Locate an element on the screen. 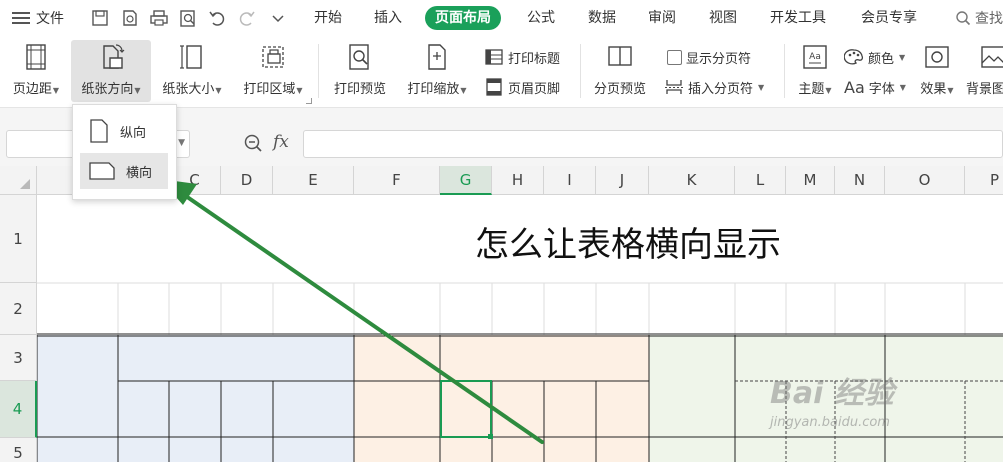 The image size is (1003, 462). landscape-label: 横向 is located at coordinates (139, 173).